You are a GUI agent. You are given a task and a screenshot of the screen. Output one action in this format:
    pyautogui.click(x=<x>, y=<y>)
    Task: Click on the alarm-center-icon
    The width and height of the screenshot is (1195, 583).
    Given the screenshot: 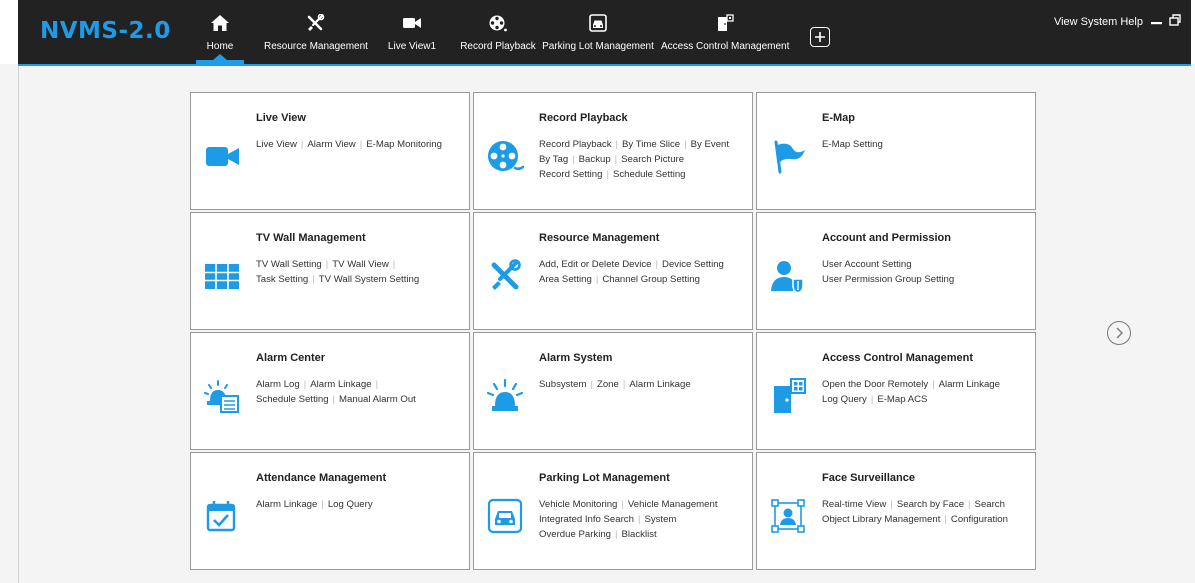 What is the action you would take?
    pyautogui.click(x=221, y=396)
    